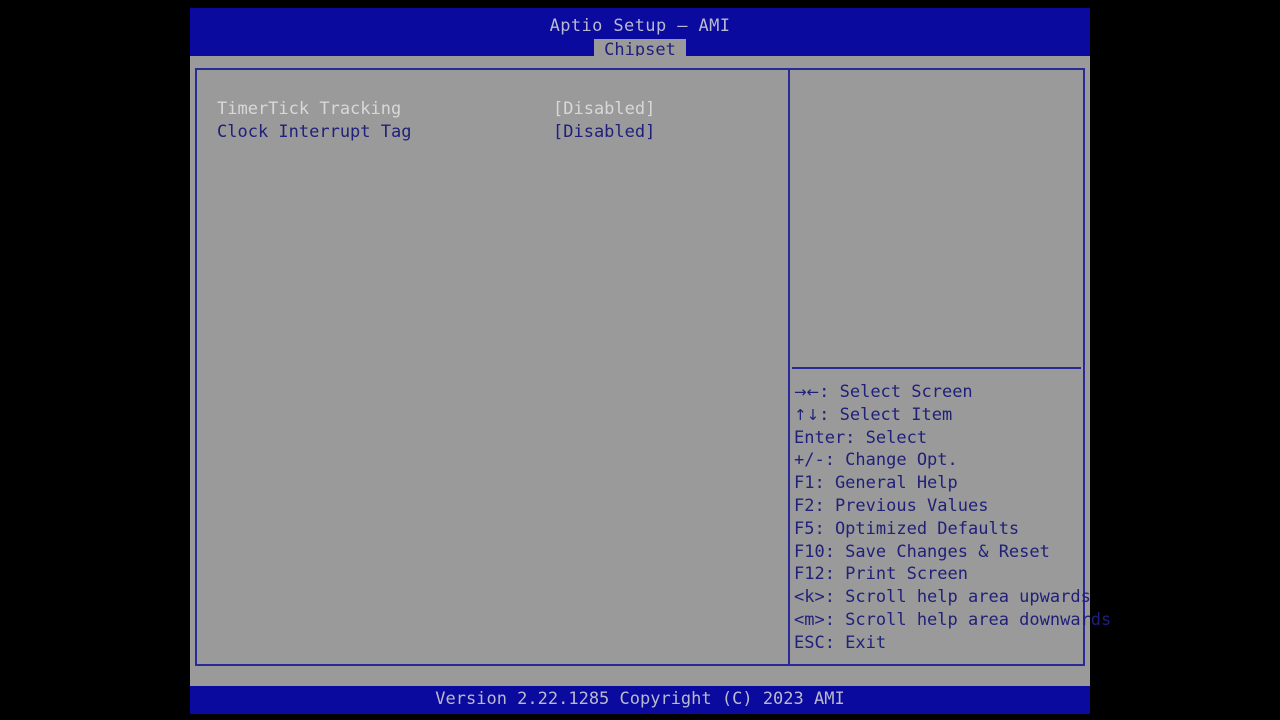  I want to click on help-key-label: : Select Screen, so click(896, 392).